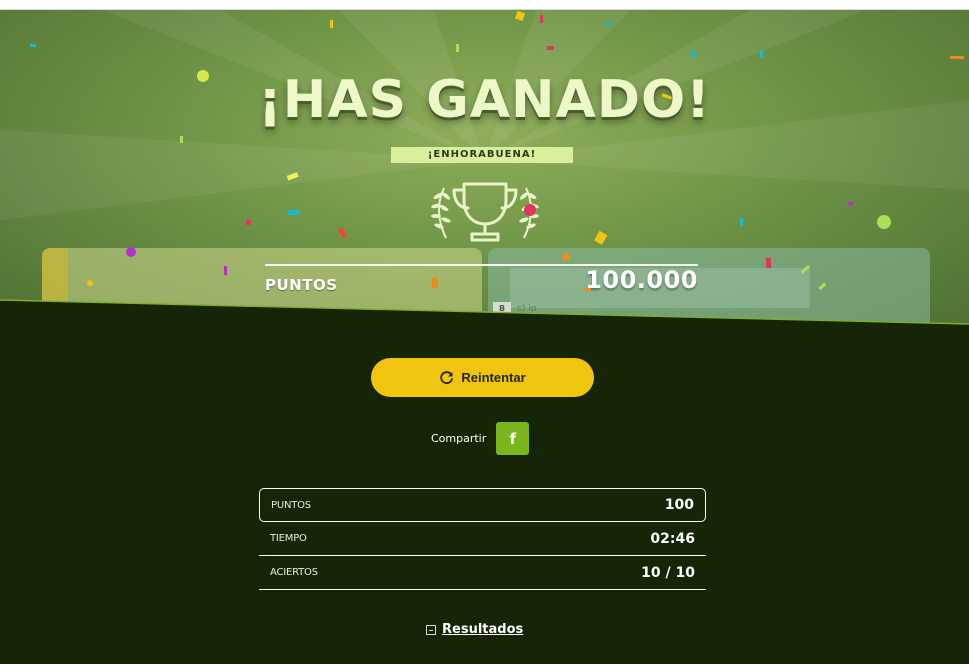 Image resolution: width=969 pixels, height=664 pixels. Describe the element at coordinates (482, 573) in the screenshot. I see `stat-row-correct: ACIERTOS 10 / 10` at that location.